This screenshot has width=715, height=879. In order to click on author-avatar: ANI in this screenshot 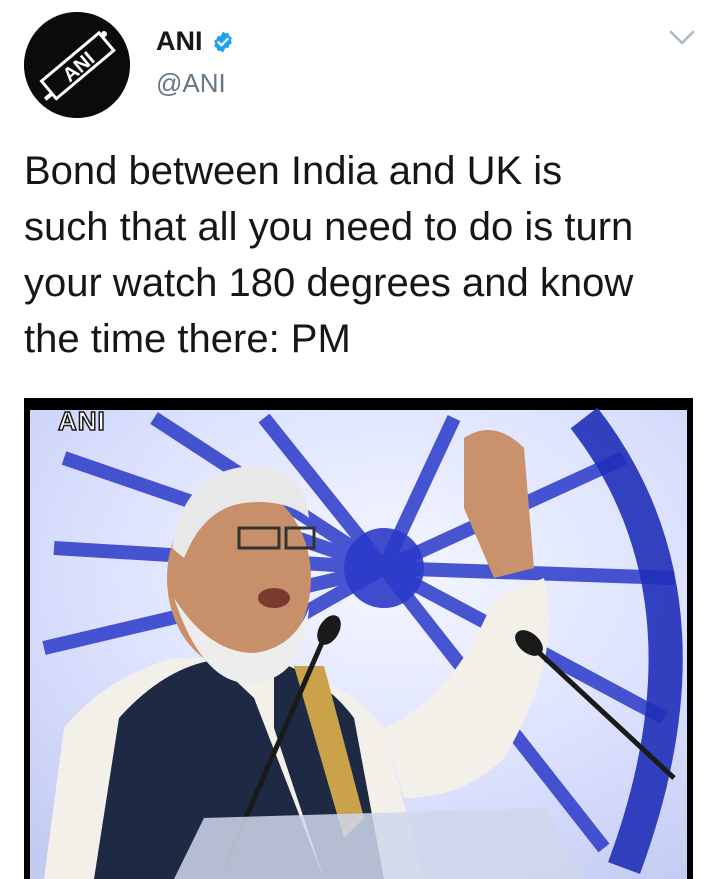, I will do `click(77, 65)`.